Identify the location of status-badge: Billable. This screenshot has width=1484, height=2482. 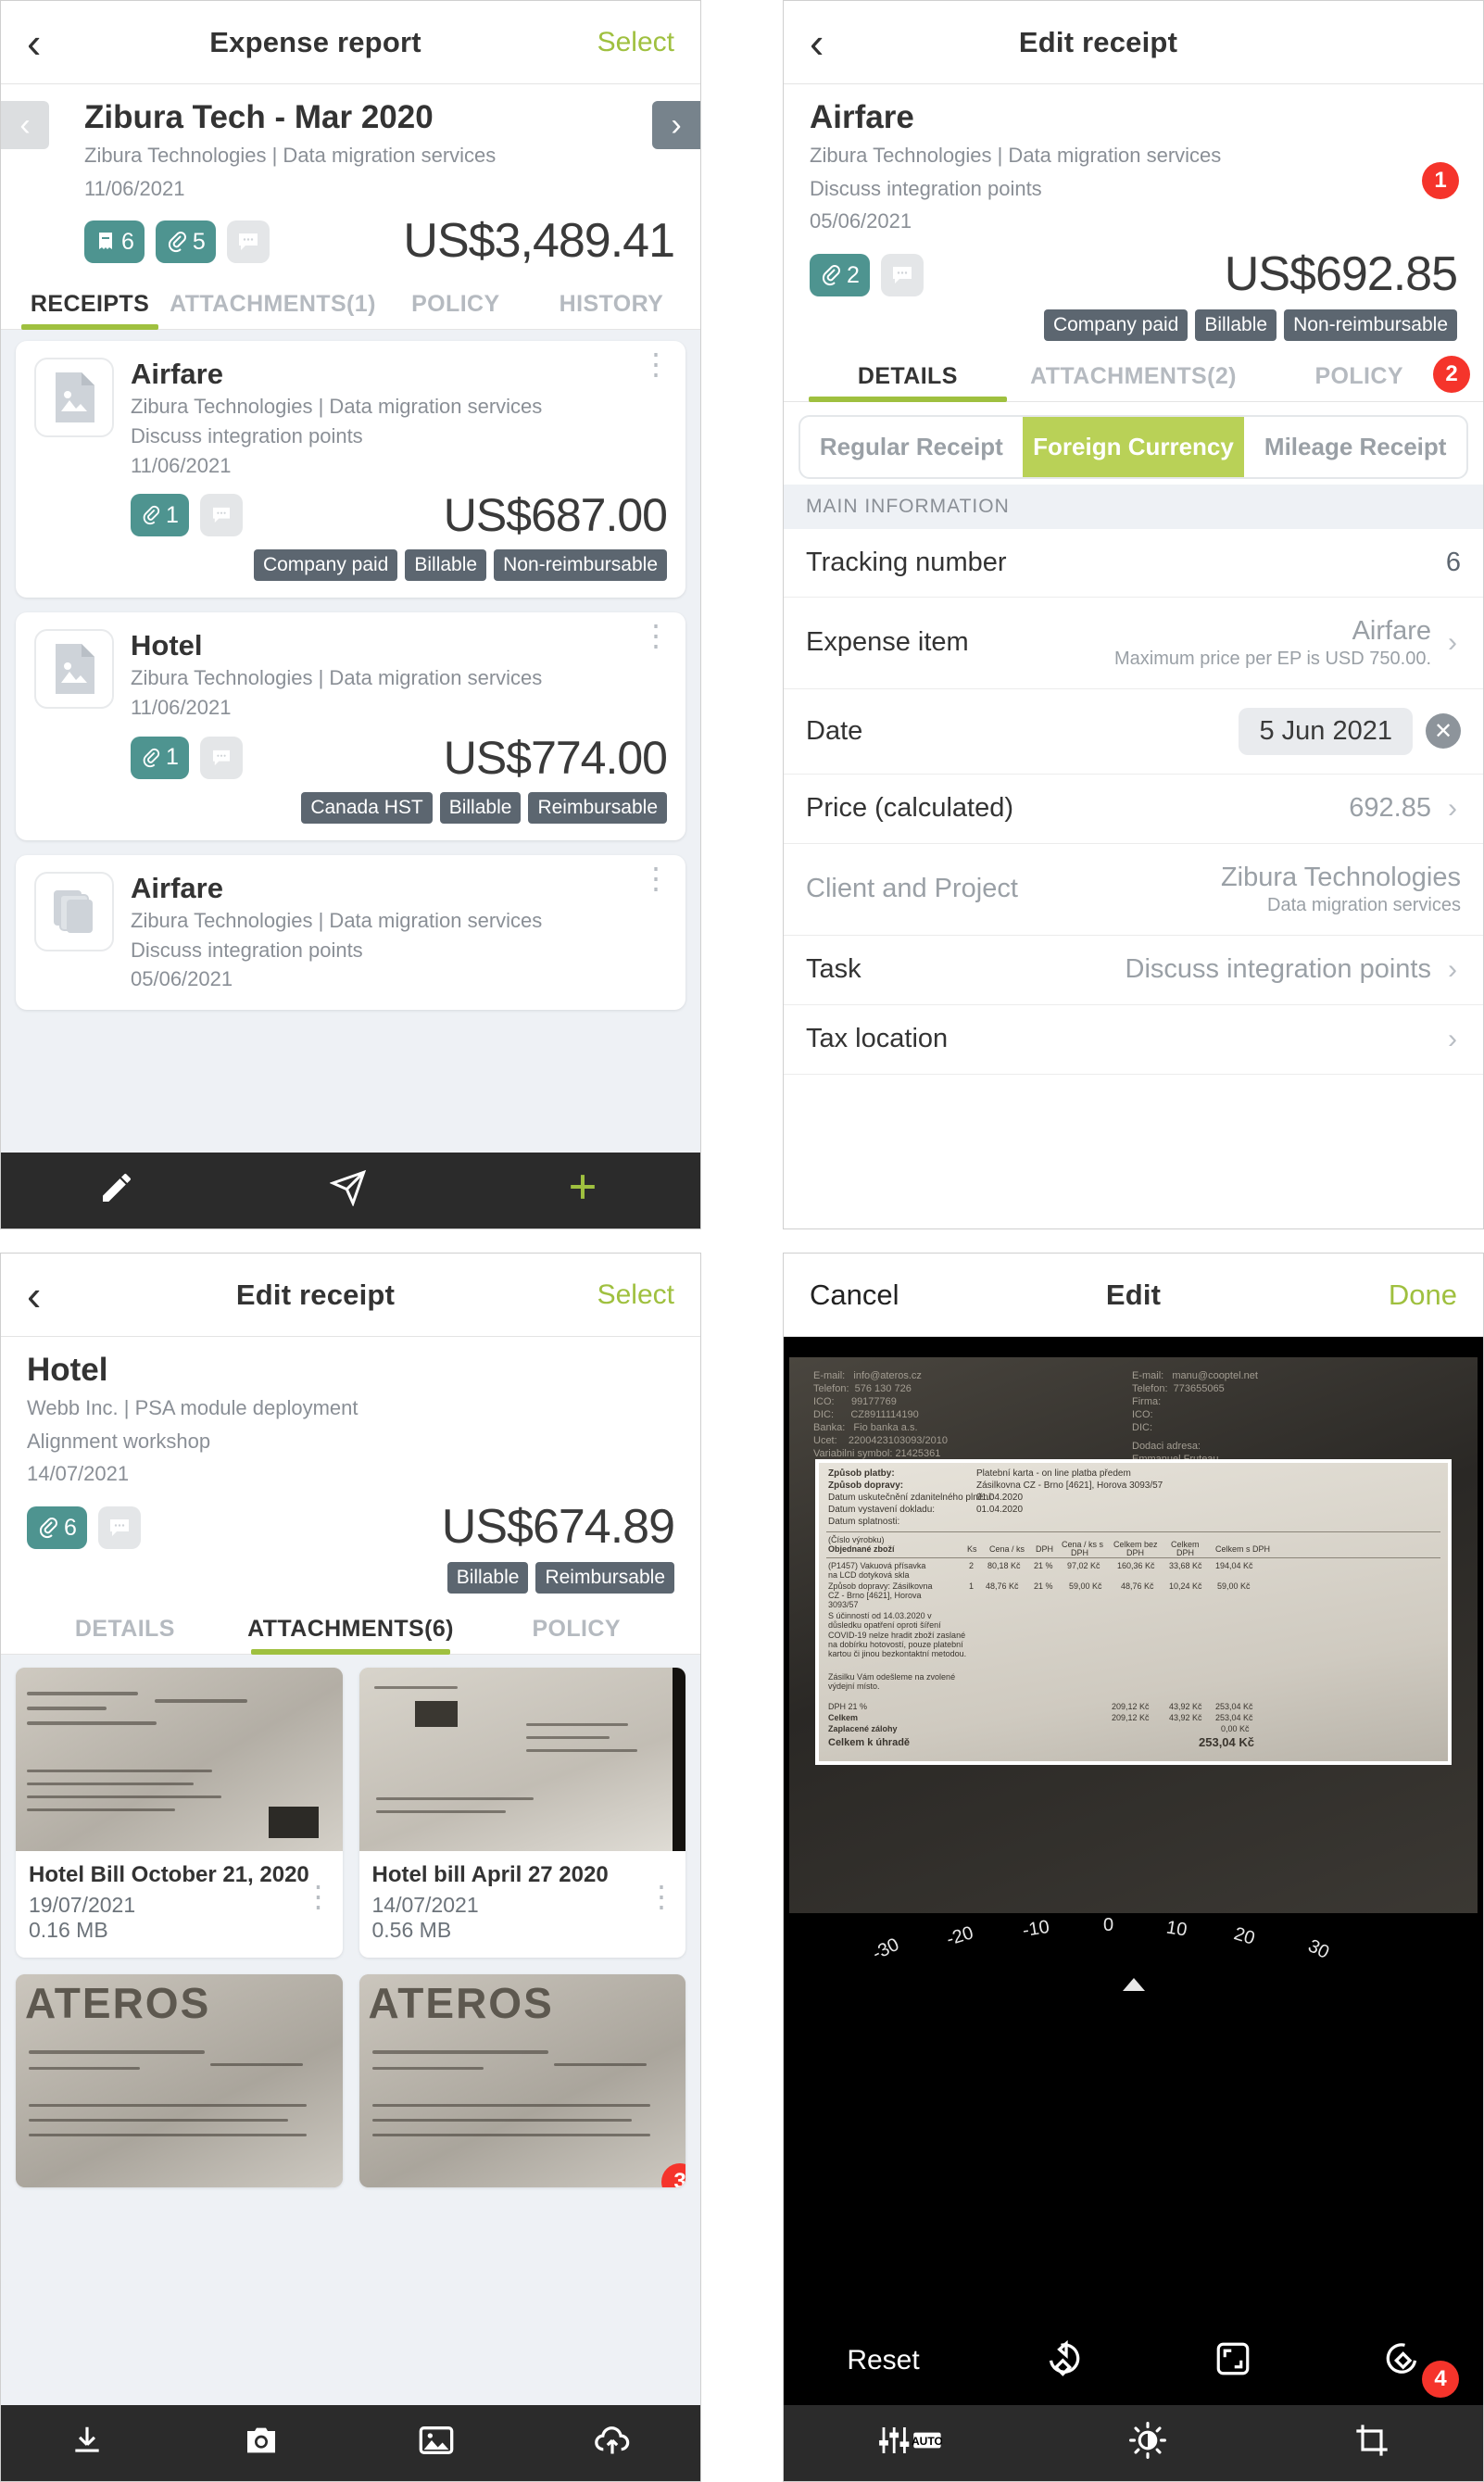
(446, 565).